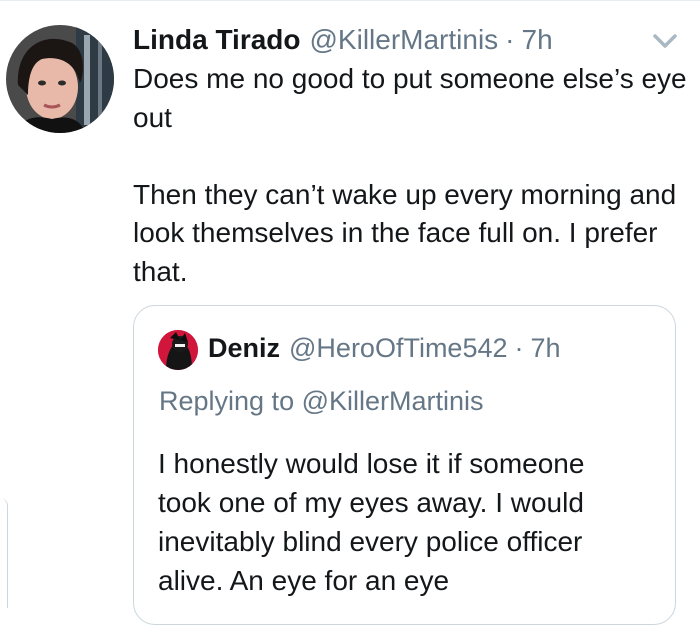 The image size is (700, 625). What do you see at coordinates (217, 40) in the screenshot?
I see `author-name: Linda Tirado` at bounding box center [217, 40].